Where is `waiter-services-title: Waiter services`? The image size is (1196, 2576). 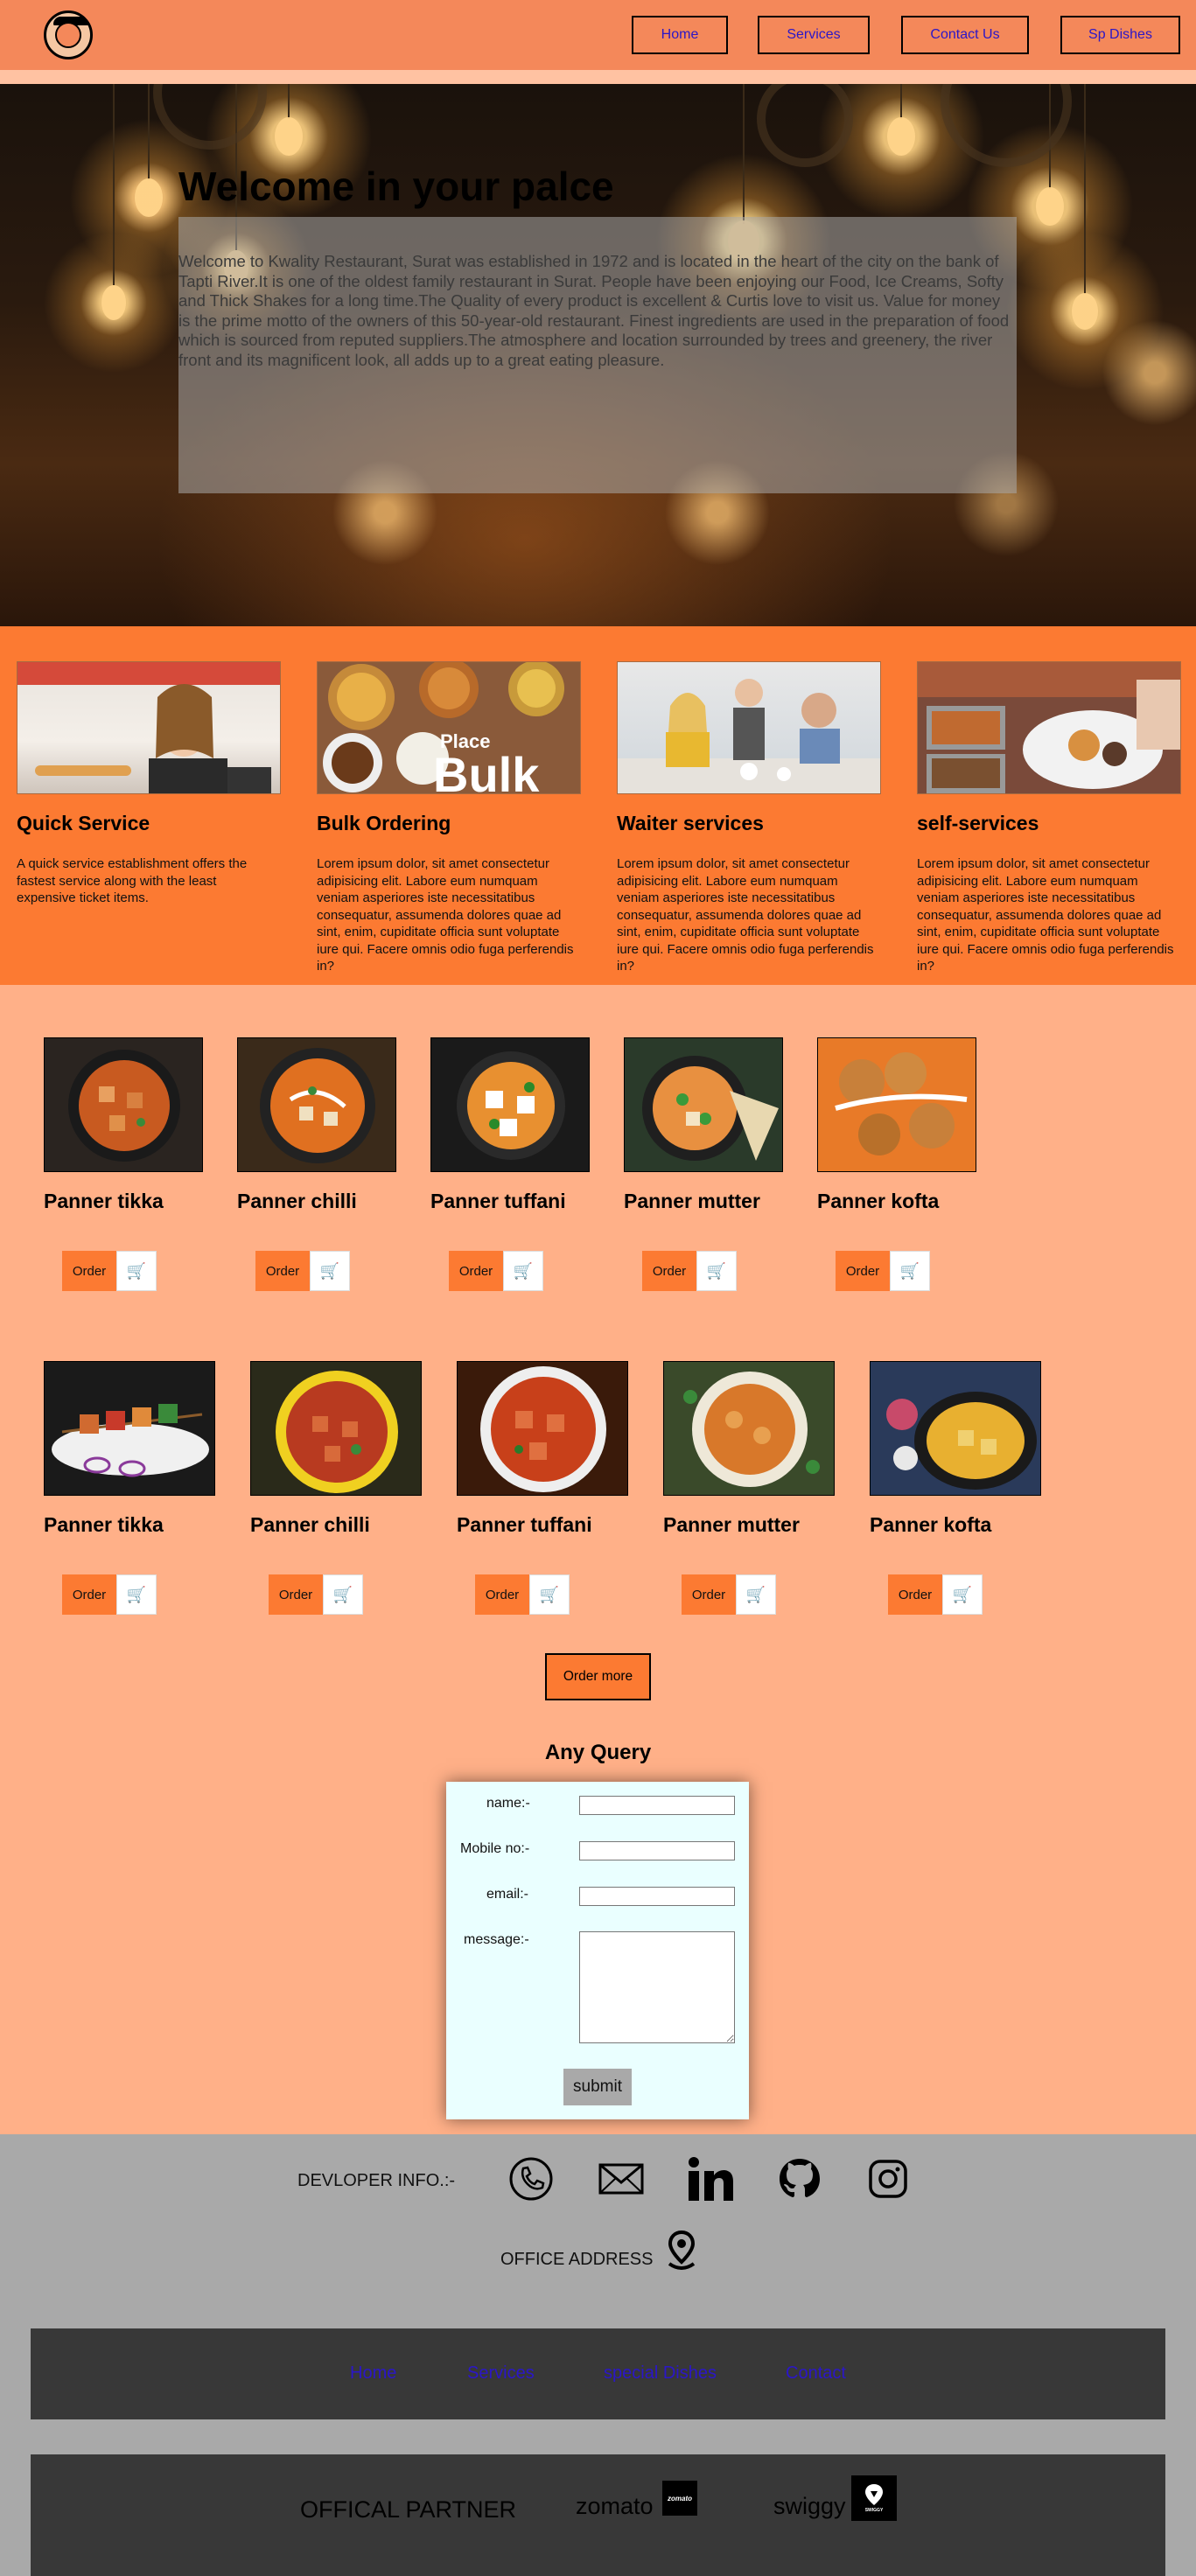
waiter-services-title: Waiter services is located at coordinates (690, 823).